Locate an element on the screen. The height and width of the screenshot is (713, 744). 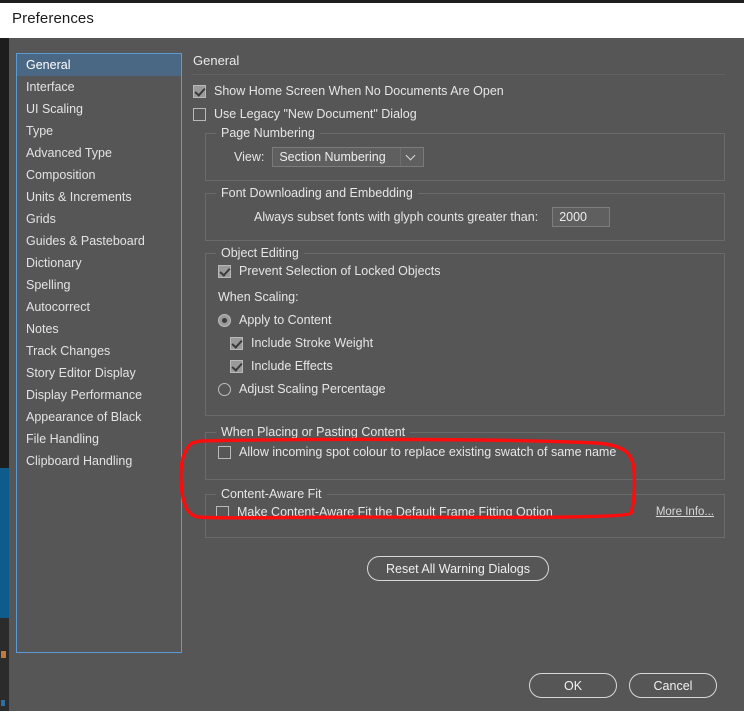
sidebar-item-interface: Interface is located at coordinates (99, 87).